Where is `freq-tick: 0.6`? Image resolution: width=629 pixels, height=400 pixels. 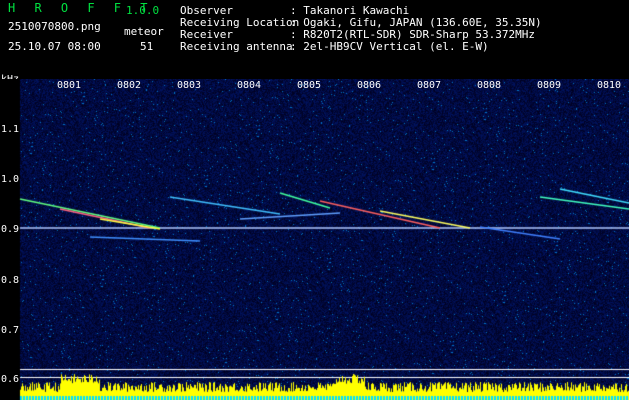 freq-tick: 0.6 is located at coordinates (10, 379).